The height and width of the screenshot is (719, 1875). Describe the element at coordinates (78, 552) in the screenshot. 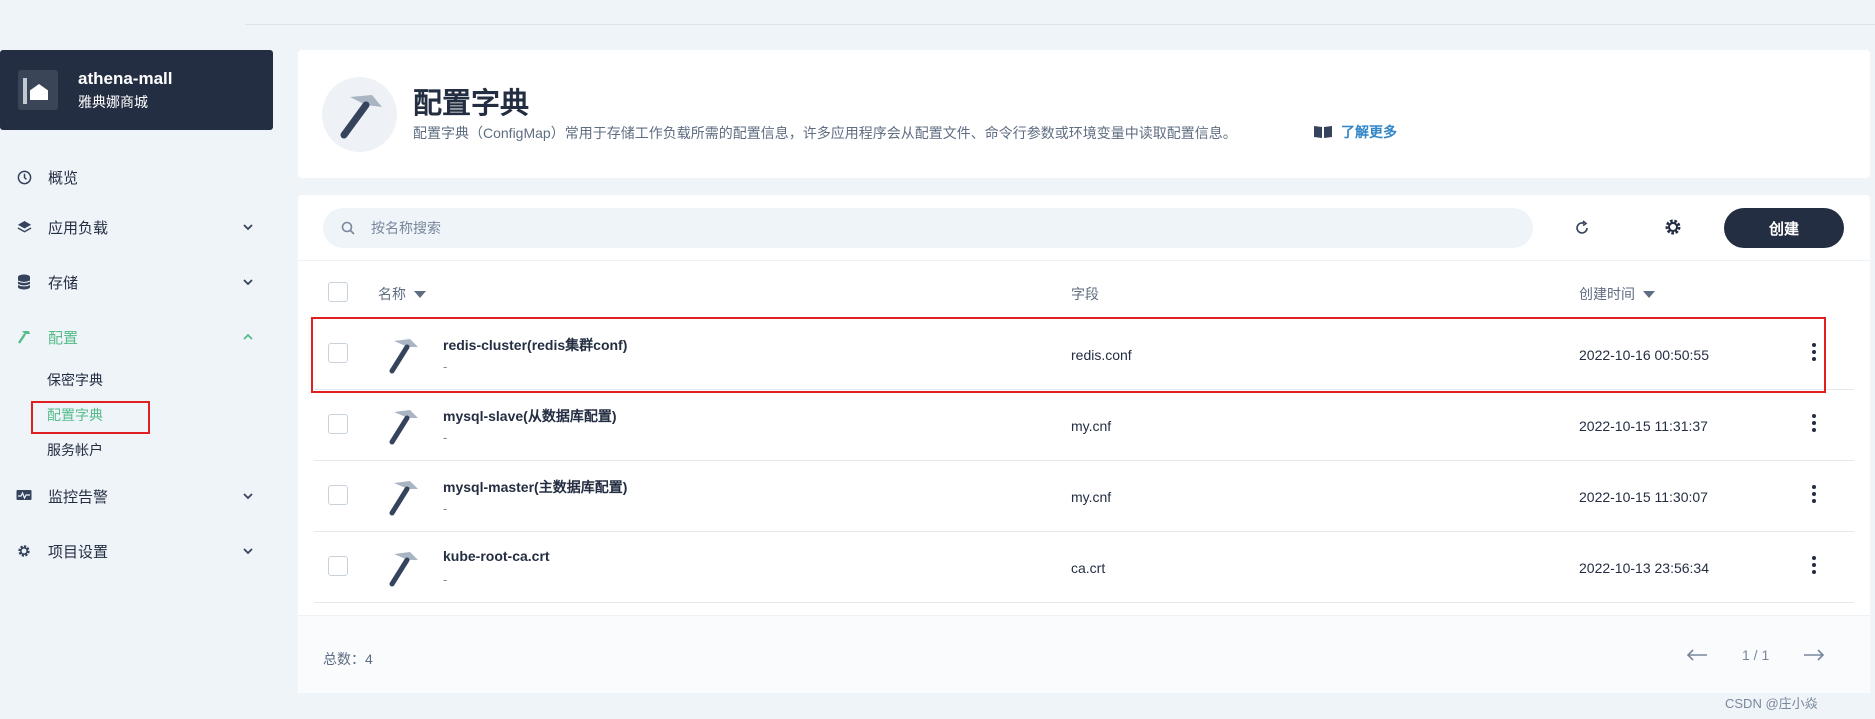

I see `sidebar-item-label: 项目设置` at that location.